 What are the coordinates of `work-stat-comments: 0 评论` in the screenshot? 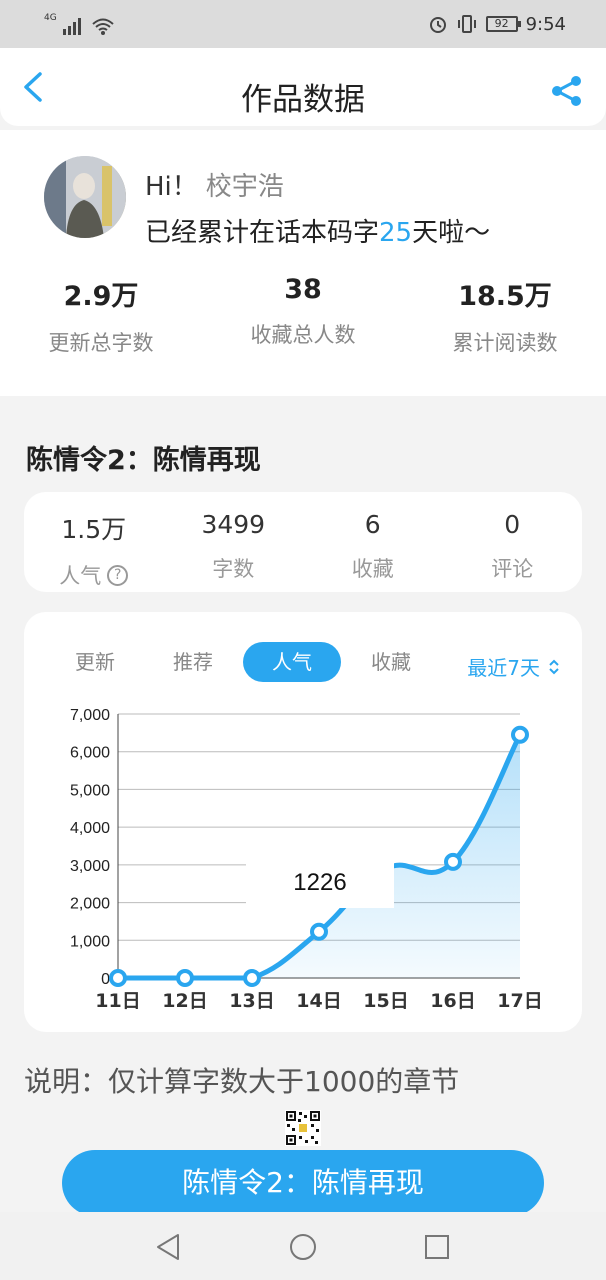 It's located at (513, 542).